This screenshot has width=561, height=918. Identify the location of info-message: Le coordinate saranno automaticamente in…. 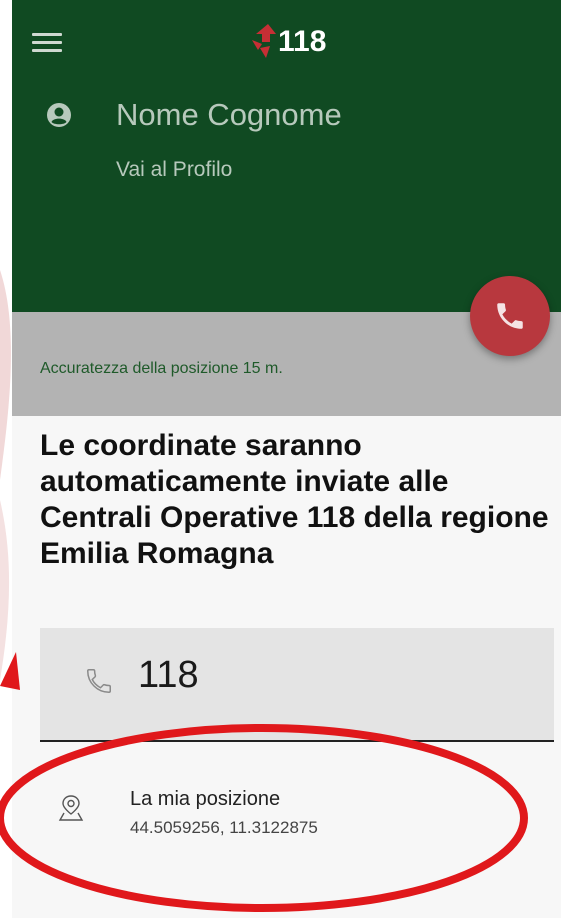
(294, 499).